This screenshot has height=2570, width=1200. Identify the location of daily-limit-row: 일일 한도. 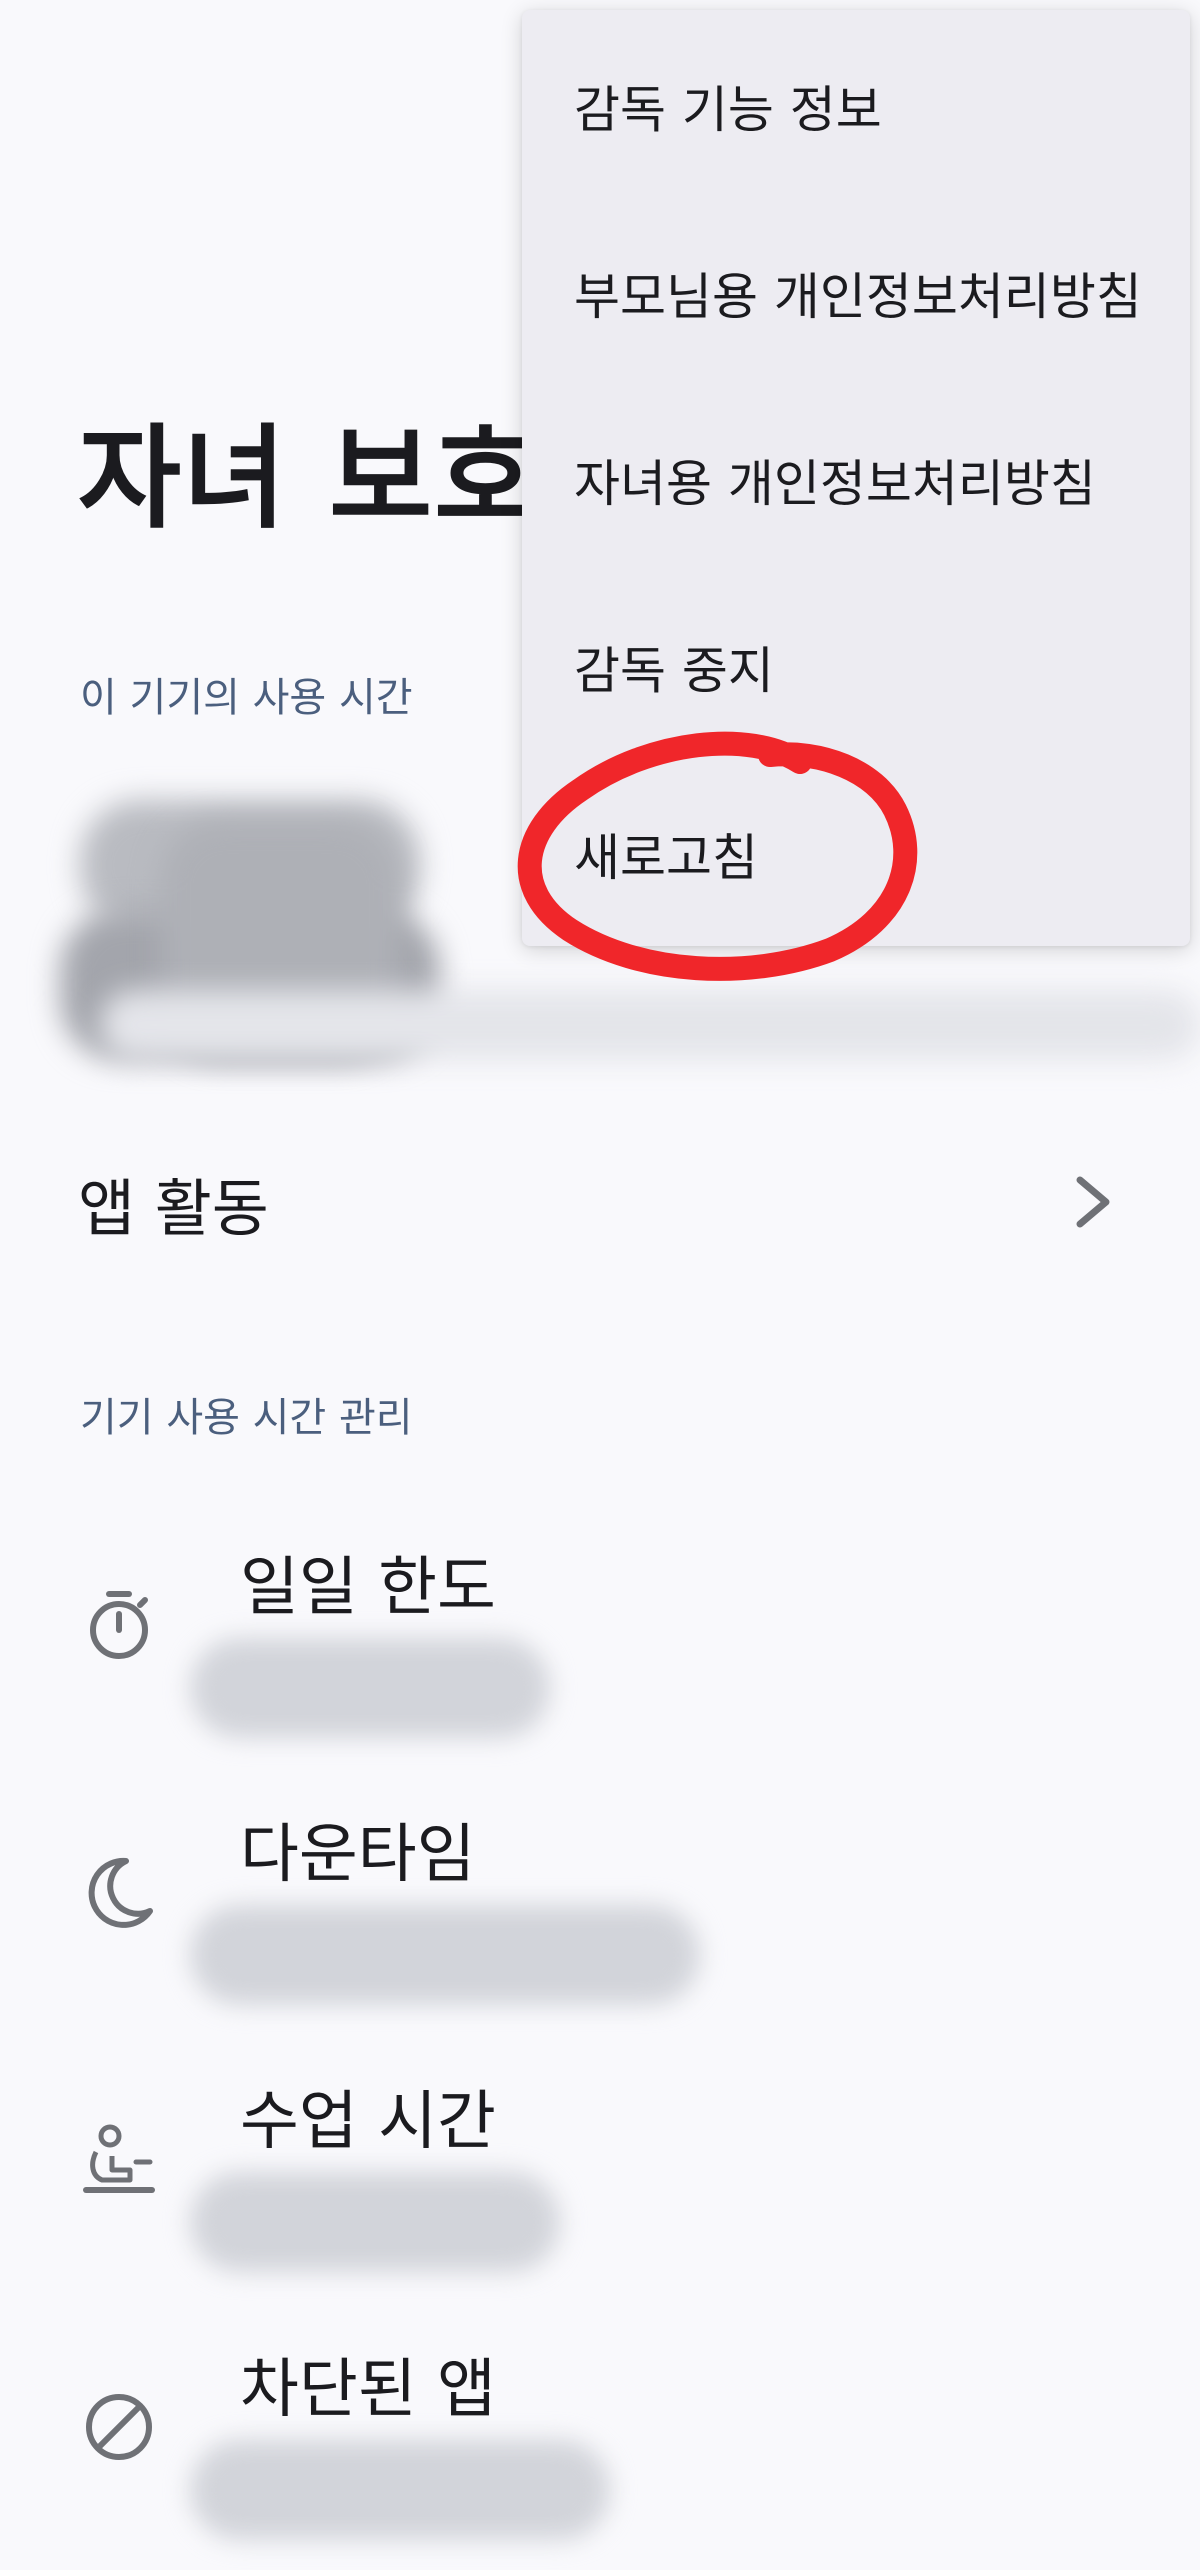
(600, 1648).